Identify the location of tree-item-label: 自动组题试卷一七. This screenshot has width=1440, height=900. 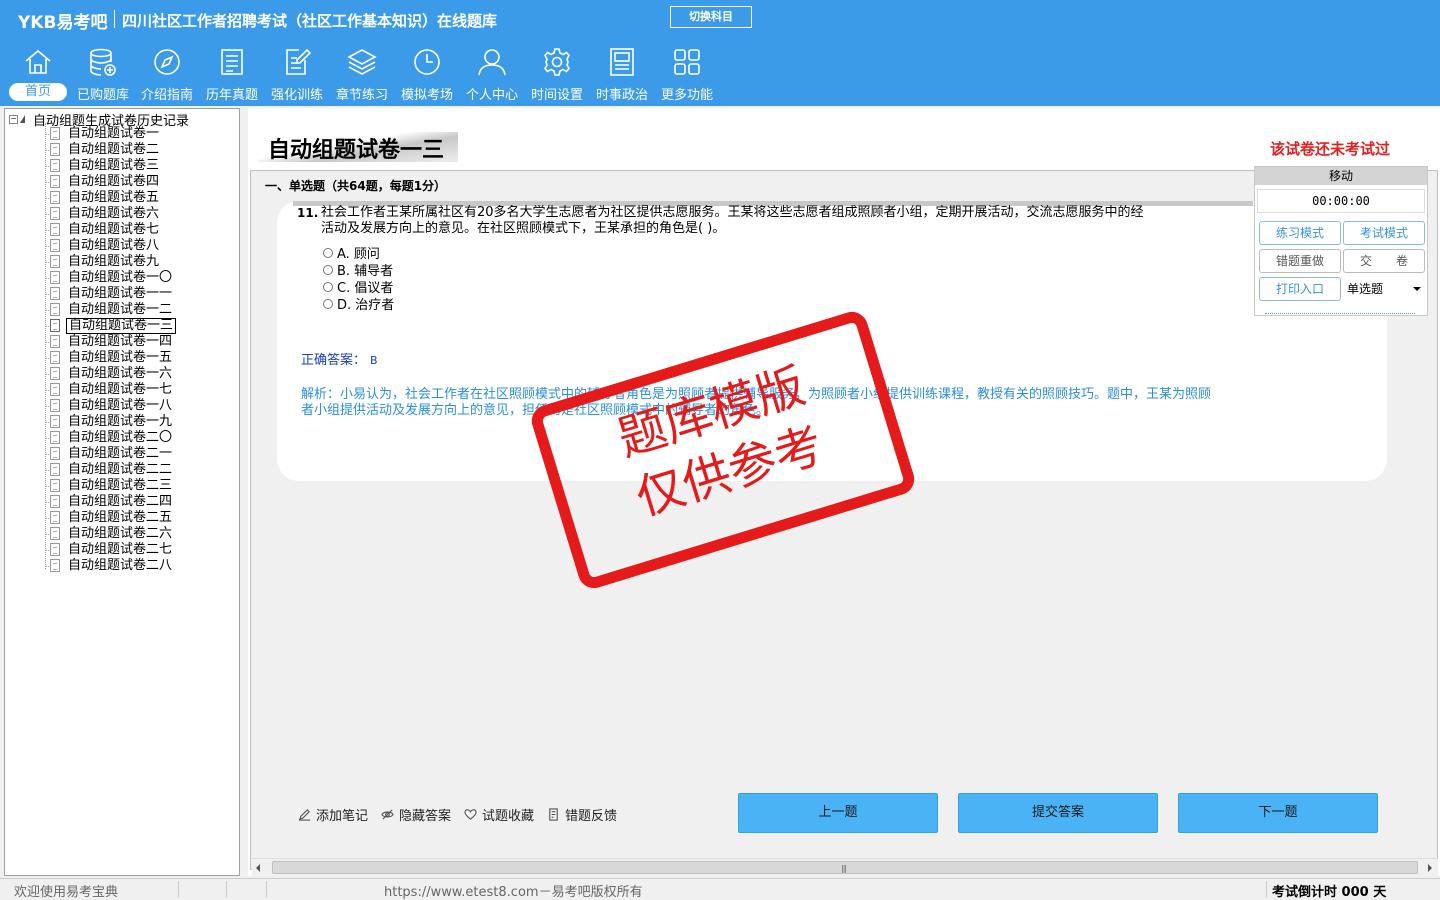
(120, 389).